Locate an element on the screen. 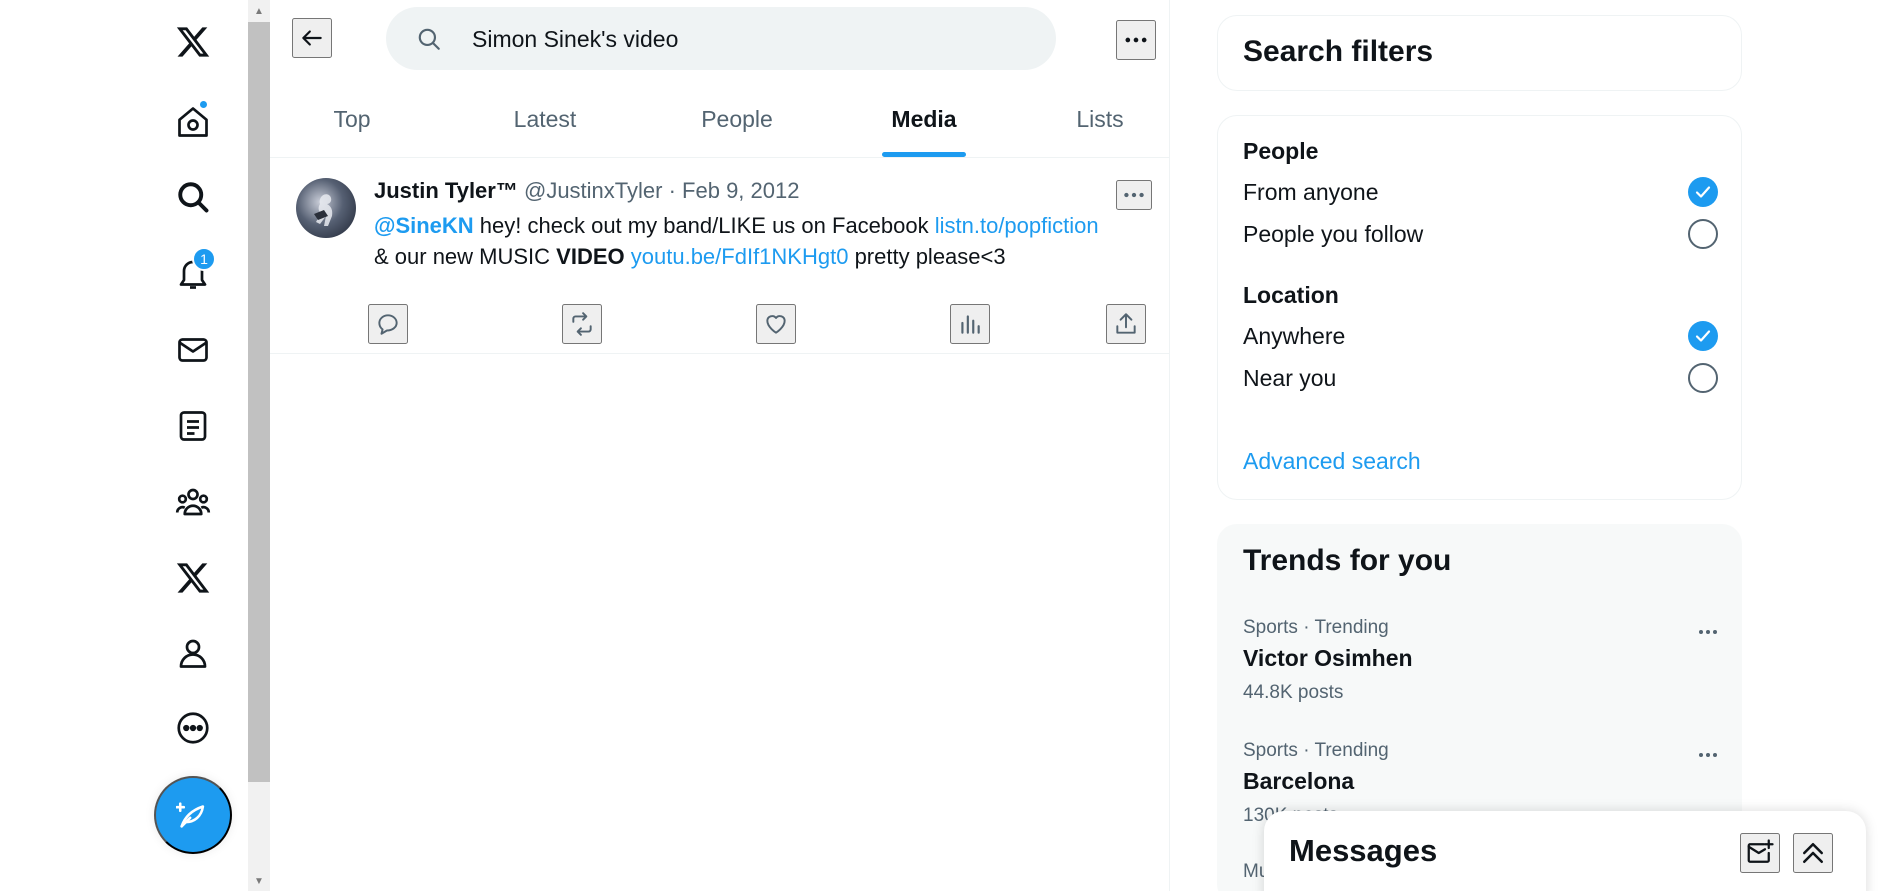 This screenshot has width=1887, height=891. filter-from-anyone: From anyone is located at coordinates (1480, 192).